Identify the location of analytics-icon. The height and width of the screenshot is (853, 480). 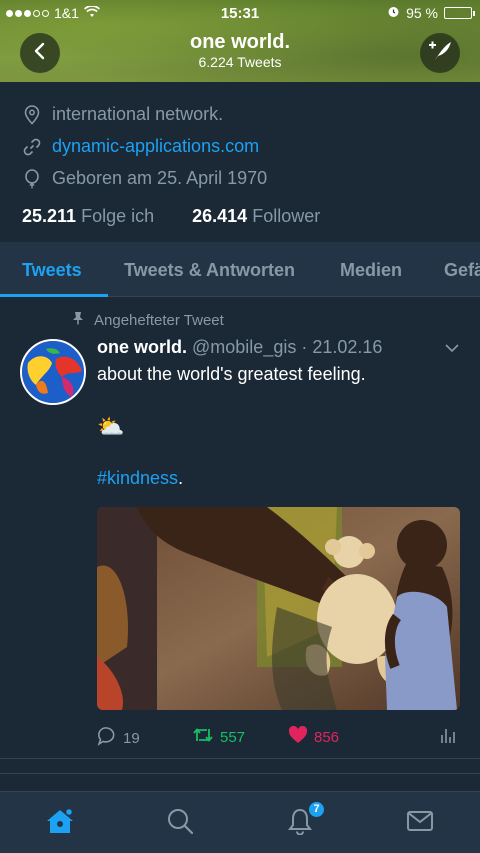
(448, 737).